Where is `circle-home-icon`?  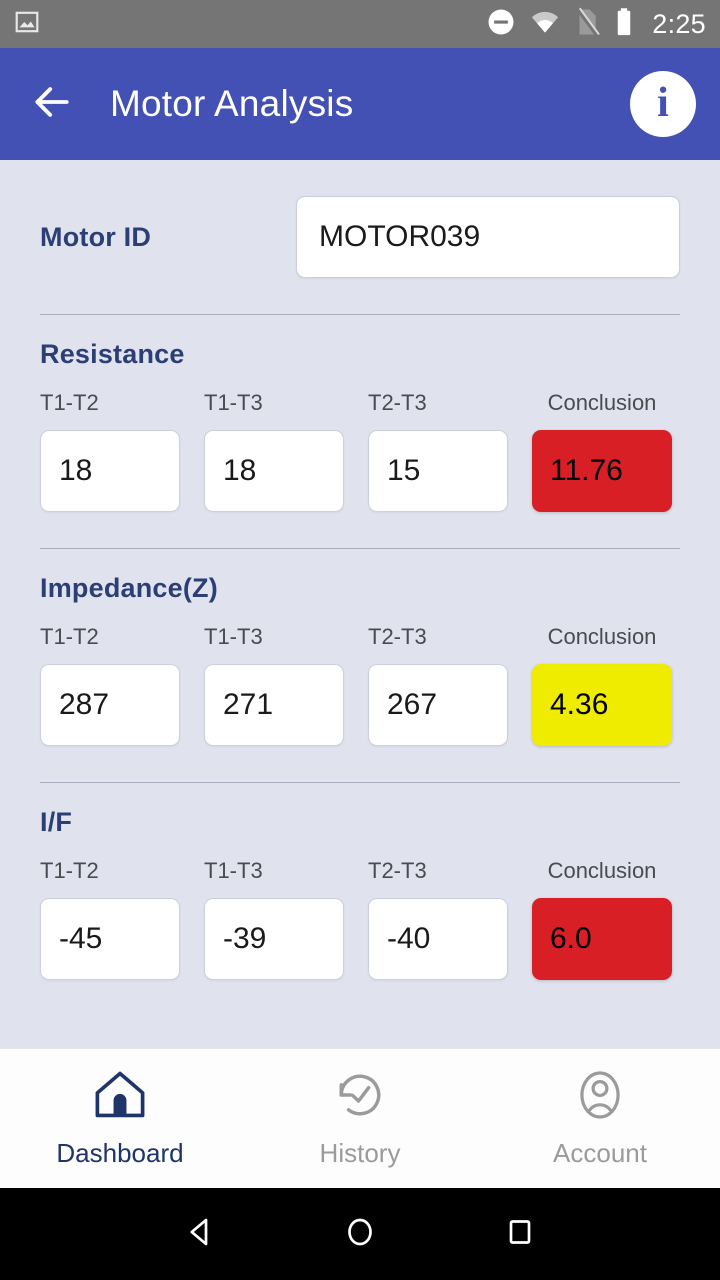
circle-home-icon is located at coordinates (360, 1234).